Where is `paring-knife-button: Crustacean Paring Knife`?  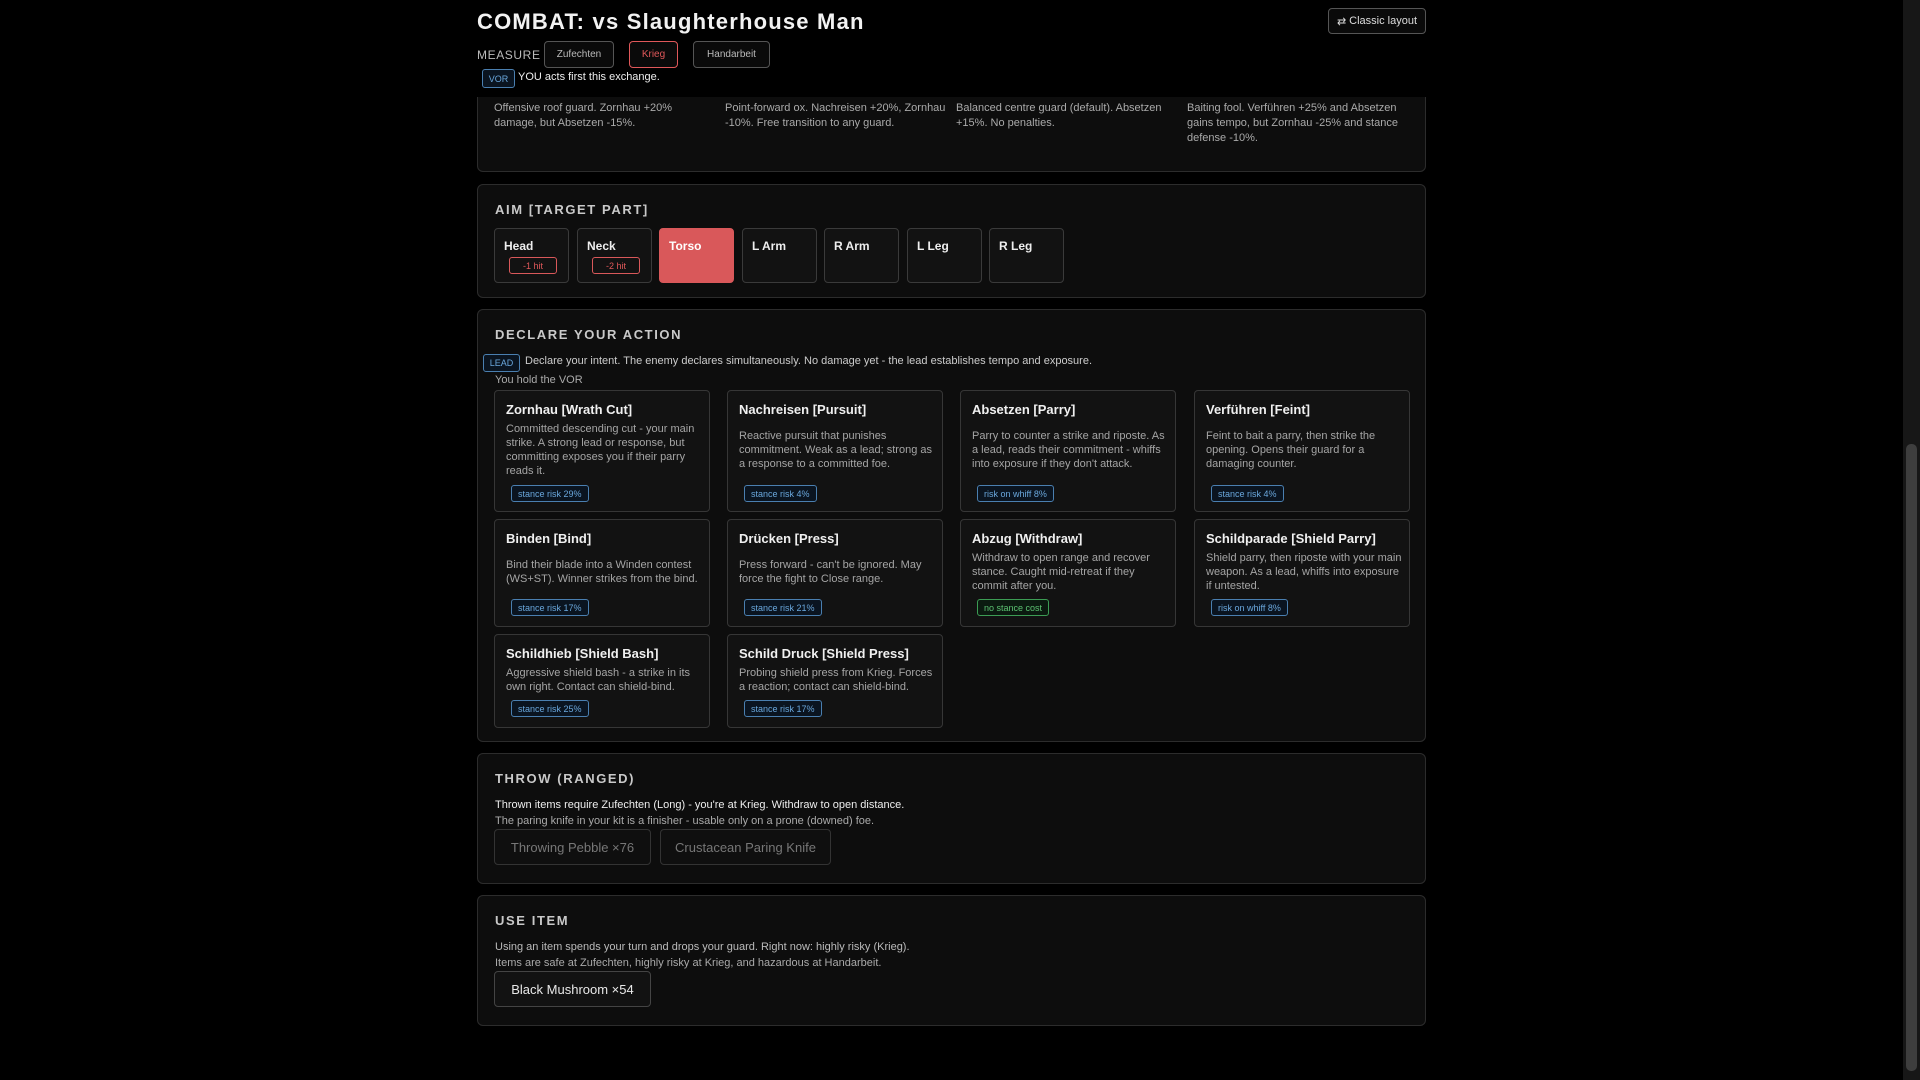
paring-knife-button: Crustacean Paring Knife is located at coordinates (745, 847).